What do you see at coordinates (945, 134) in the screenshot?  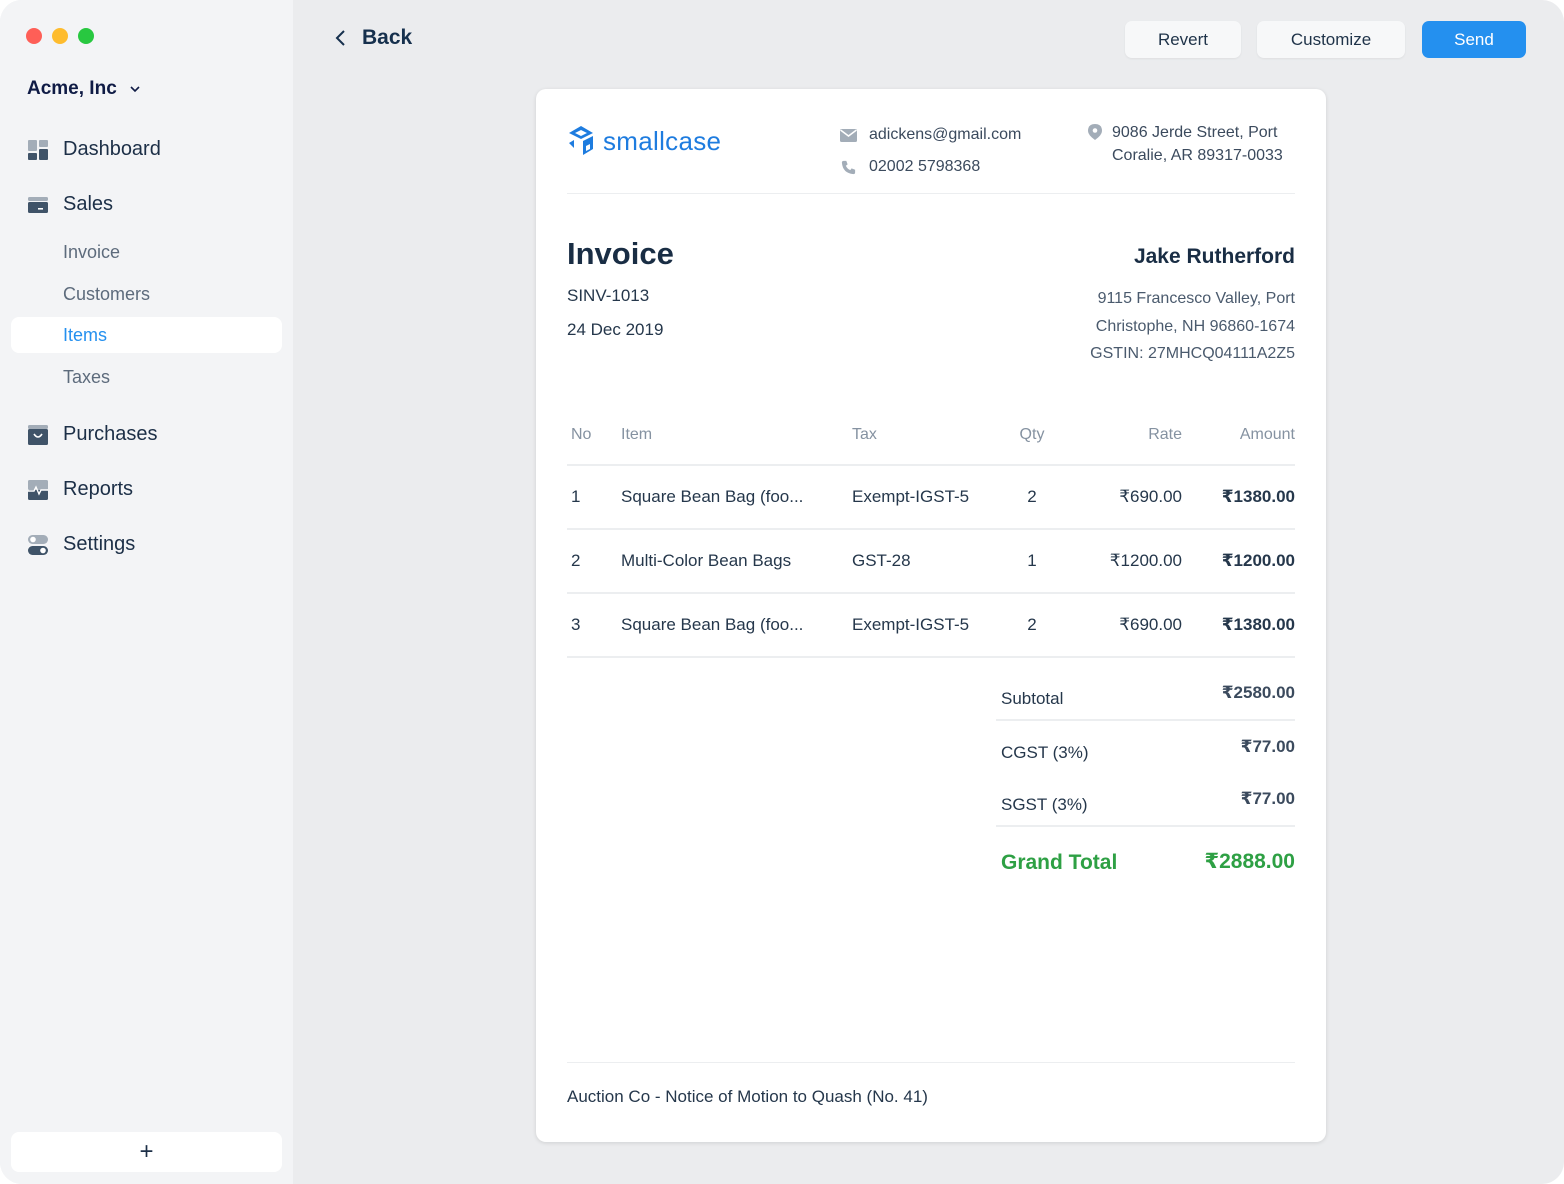 I see `company-email: adickens@gmail.com` at bounding box center [945, 134].